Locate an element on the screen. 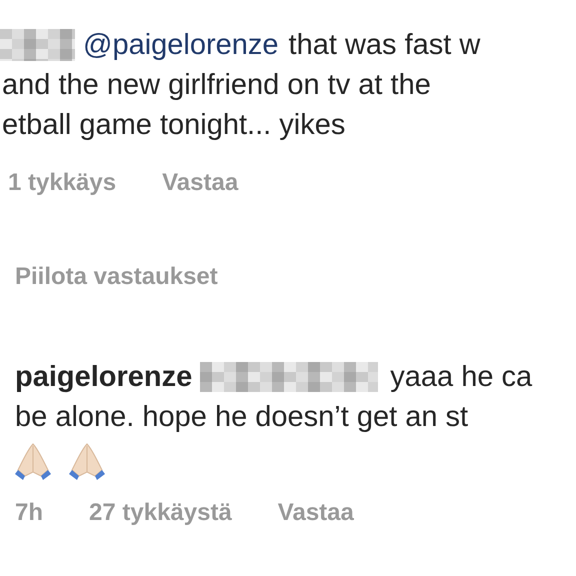 The width and height of the screenshot is (576, 576). hide-replies-link: Piilota vastaukset is located at coordinates (116, 277).